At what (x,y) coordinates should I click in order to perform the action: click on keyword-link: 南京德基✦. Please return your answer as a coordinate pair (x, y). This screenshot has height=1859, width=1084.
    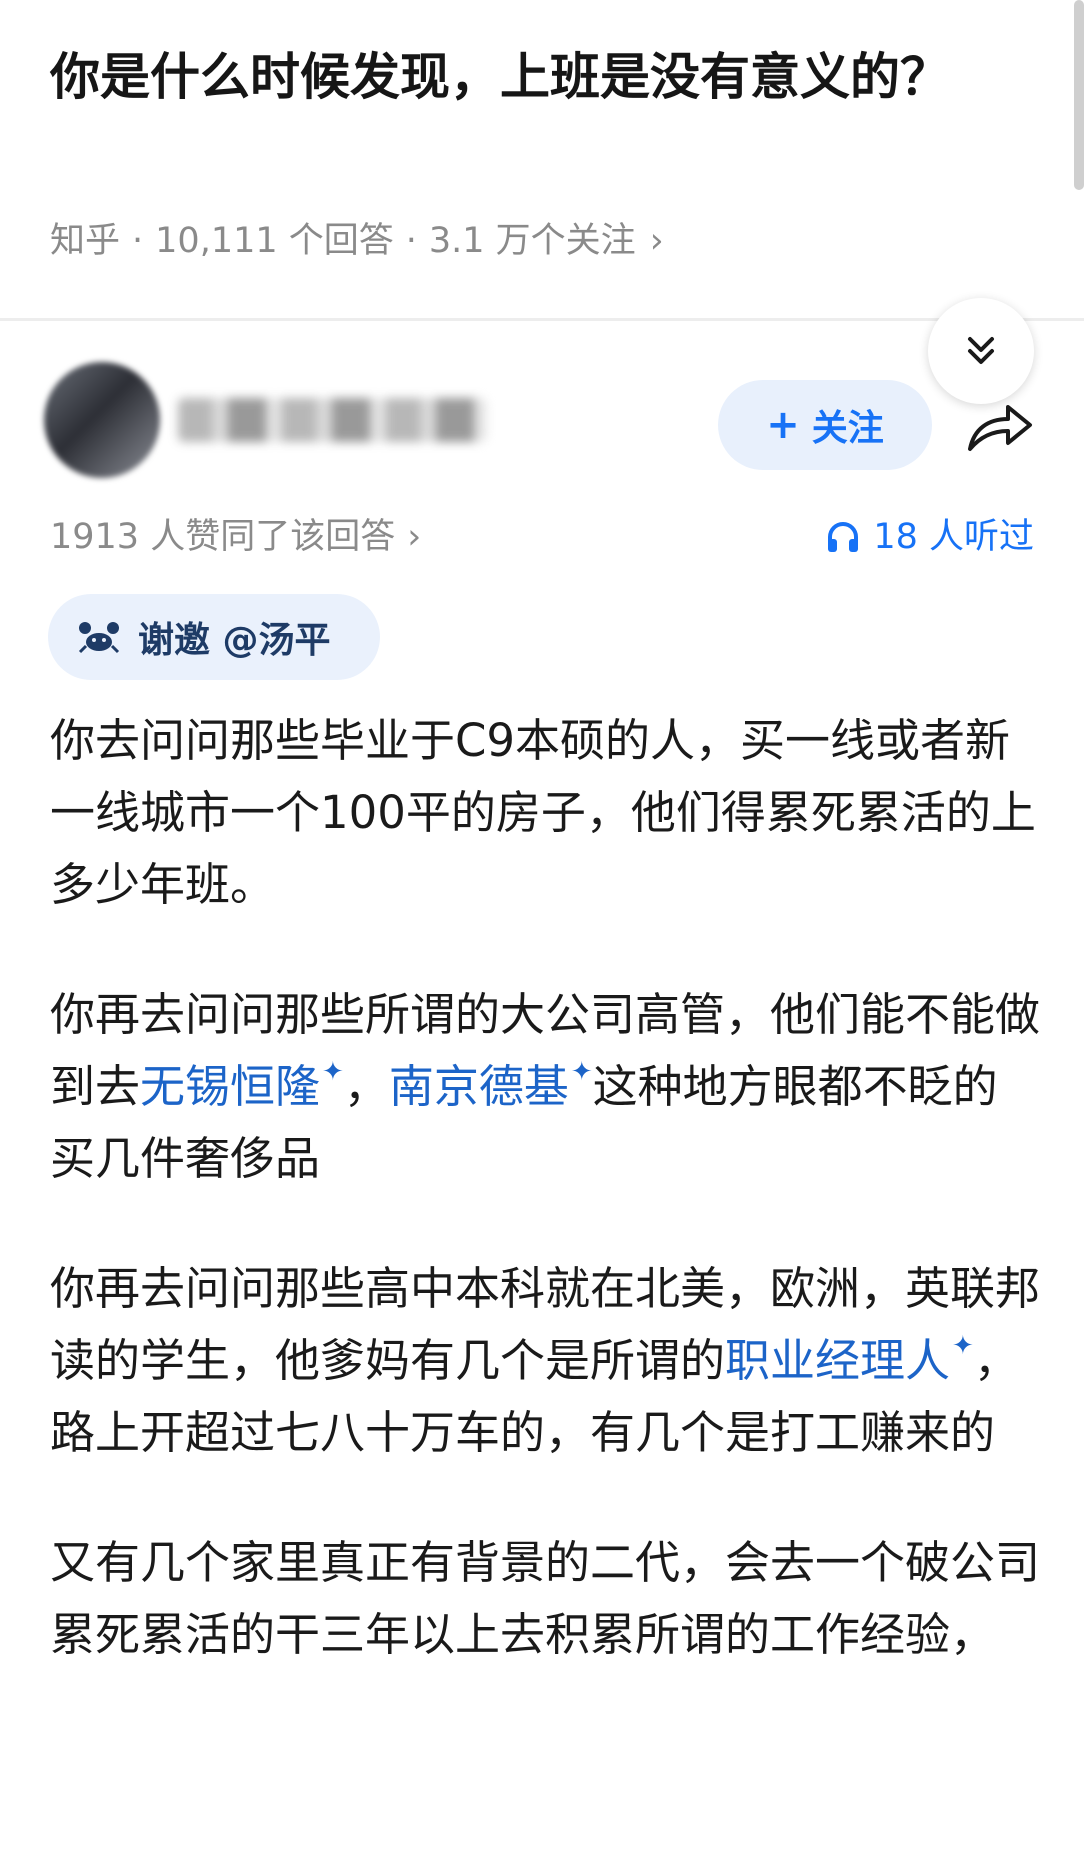
    Looking at the image, I should click on (490, 1085).